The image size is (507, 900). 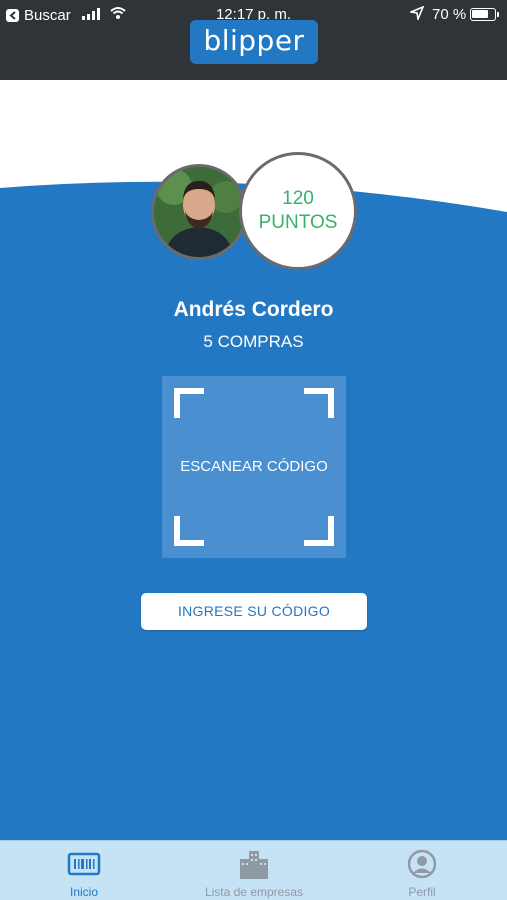 What do you see at coordinates (422, 892) in the screenshot?
I see `tab-perfil-label: Perfil` at bounding box center [422, 892].